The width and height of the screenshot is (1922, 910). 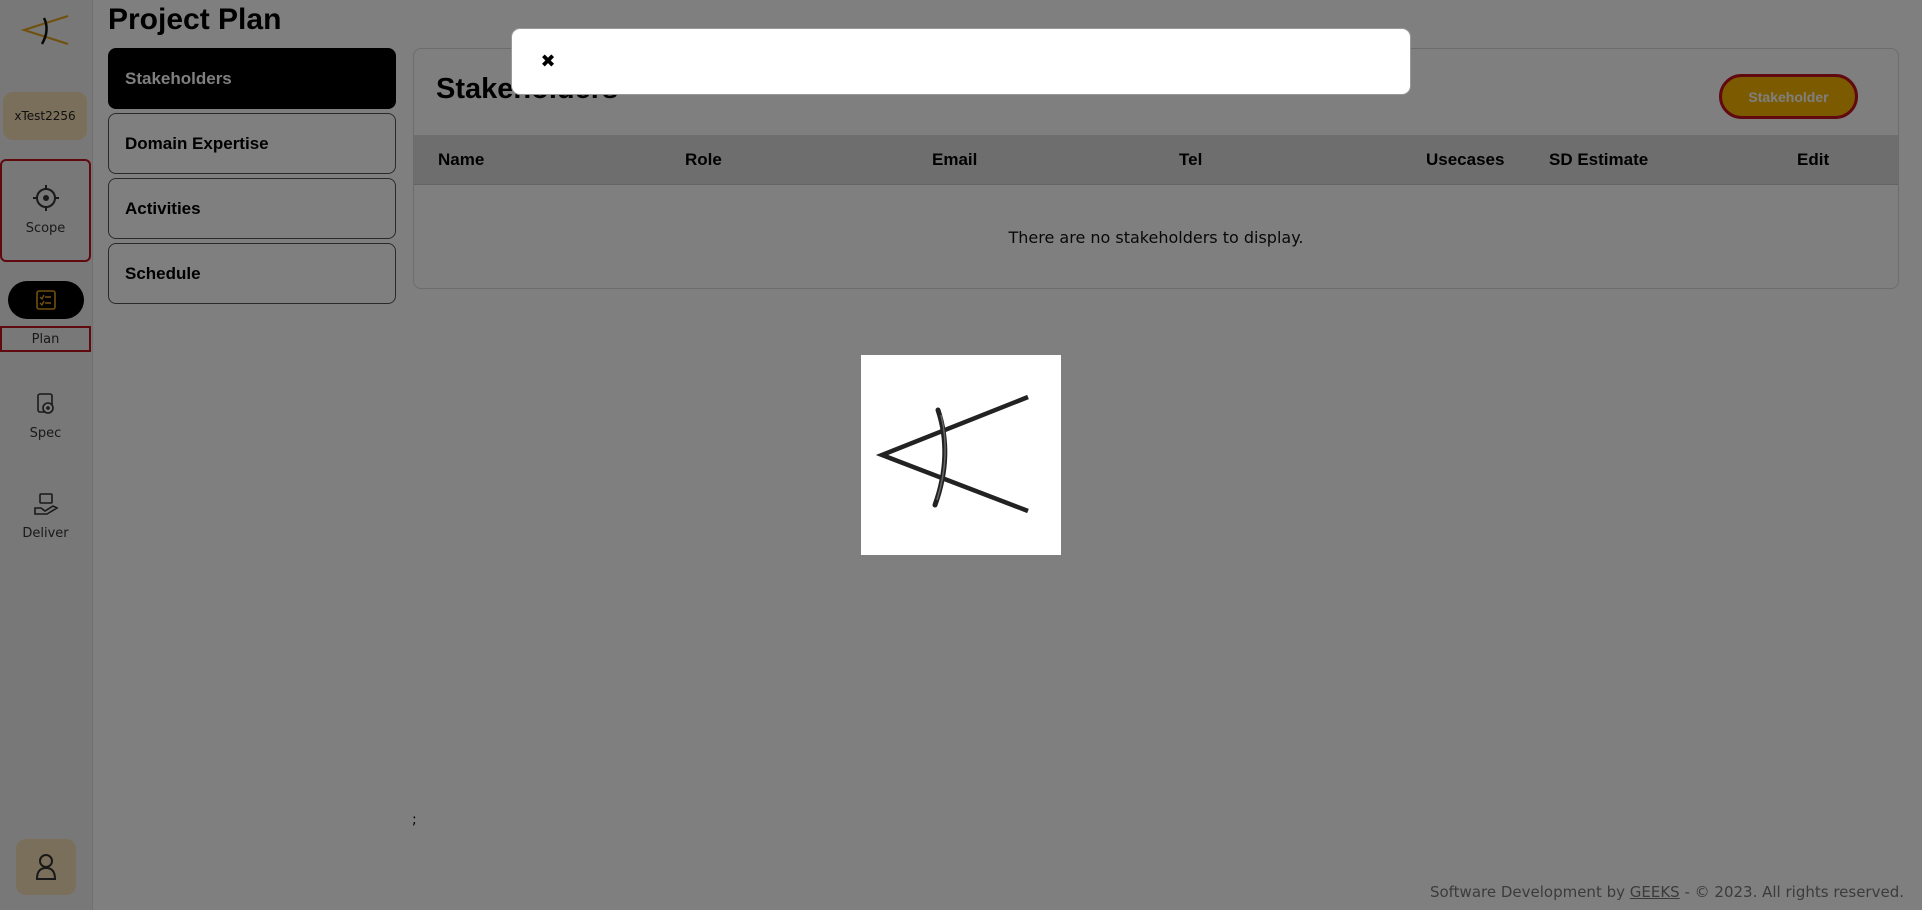 What do you see at coordinates (961, 61) in the screenshot?
I see `modal-dialog: ✖` at bounding box center [961, 61].